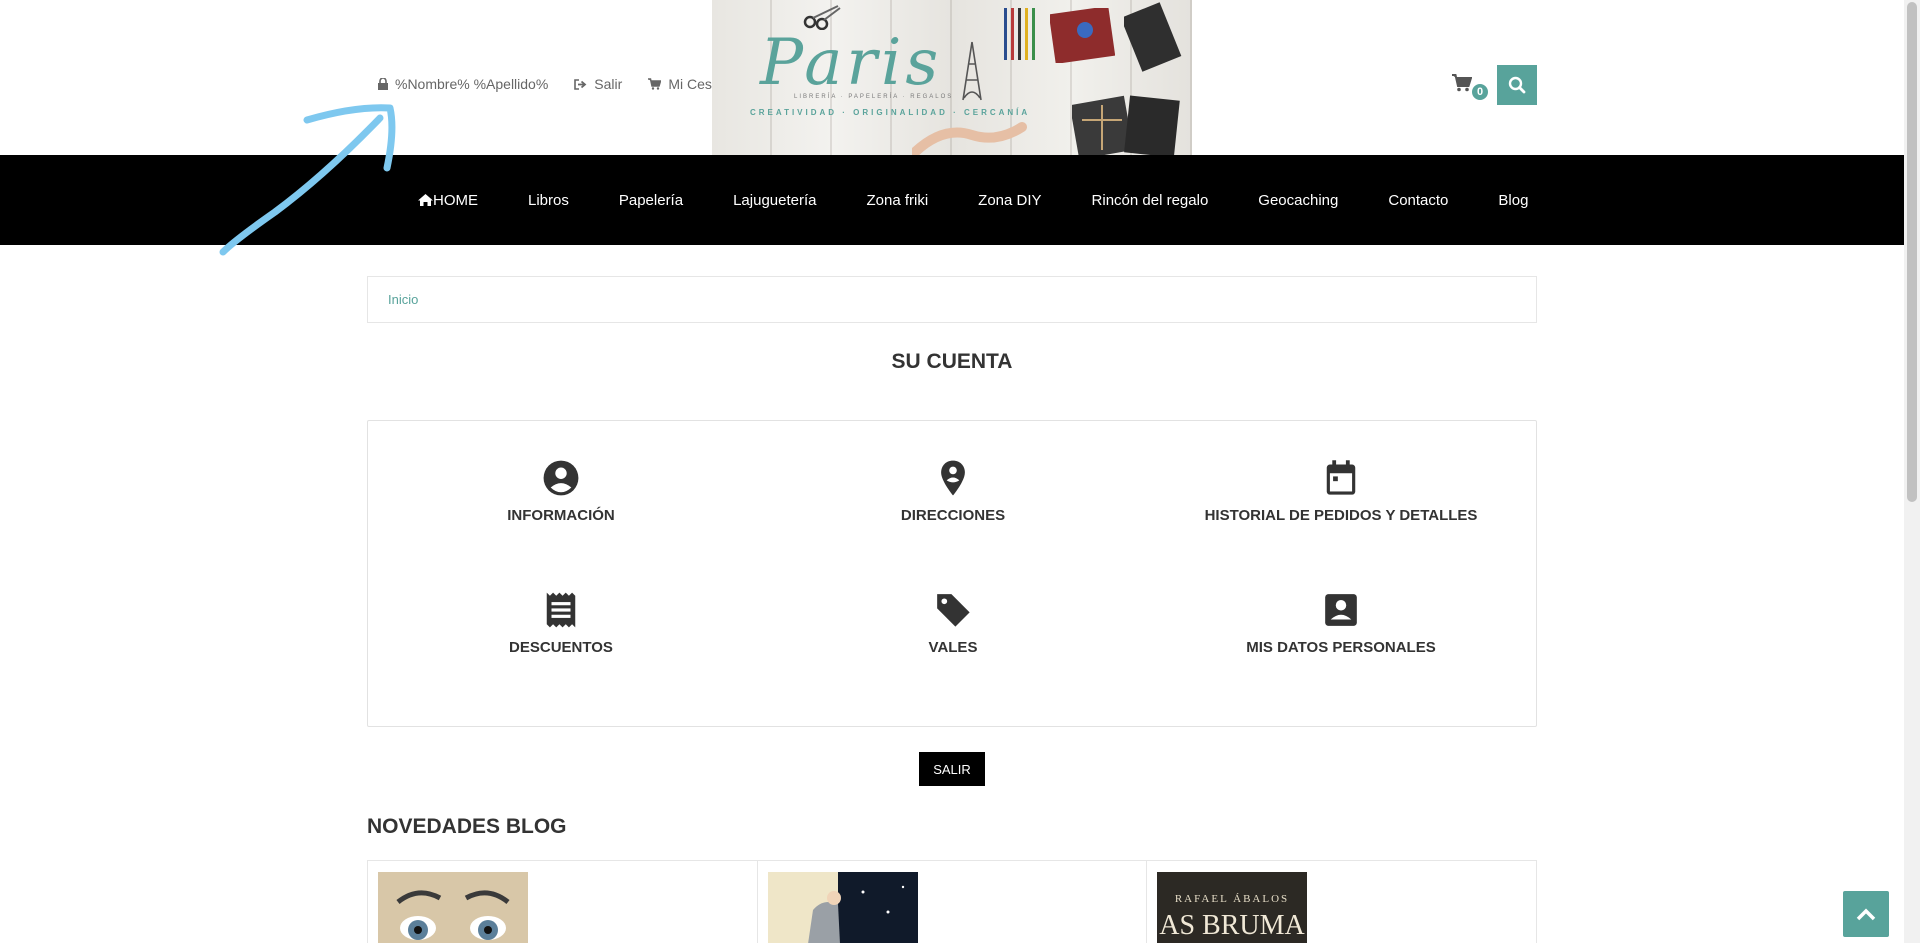 The image size is (1920, 943). I want to click on cart-count-badge: 0, so click(1480, 92).